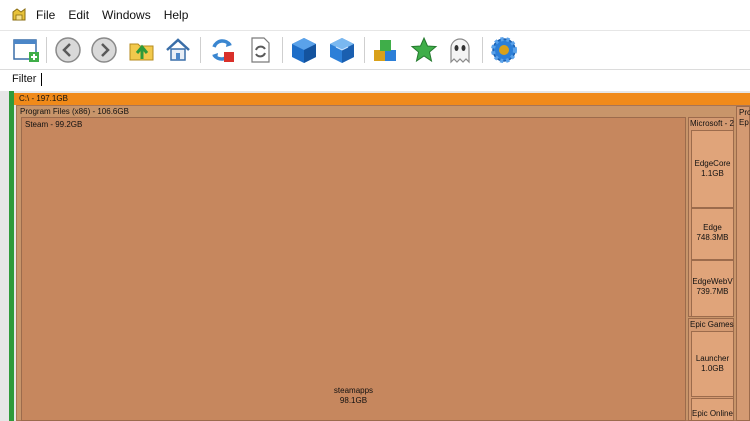  What do you see at coordinates (743, 263) in the screenshot?
I see `program-files-block: Pro Ep` at bounding box center [743, 263].